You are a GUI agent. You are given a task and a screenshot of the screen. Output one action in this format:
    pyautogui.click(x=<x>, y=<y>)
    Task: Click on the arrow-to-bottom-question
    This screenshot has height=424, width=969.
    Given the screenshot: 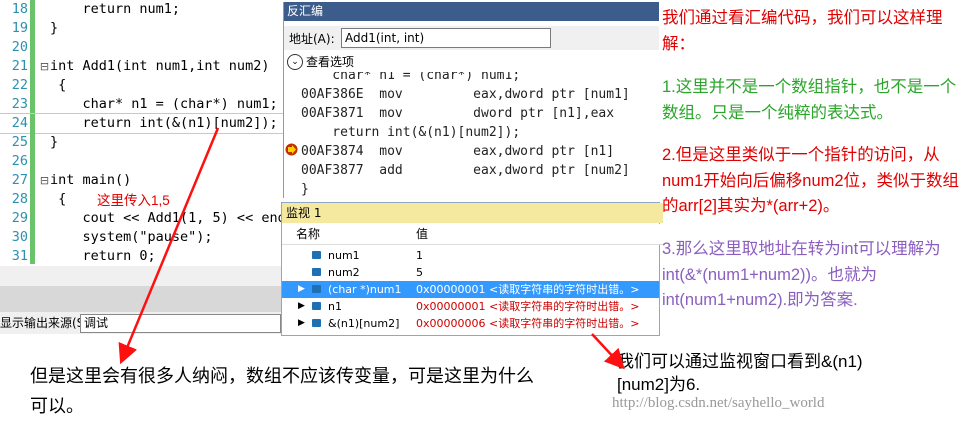 What is the action you would take?
    pyautogui.click(x=169, y=246)
    